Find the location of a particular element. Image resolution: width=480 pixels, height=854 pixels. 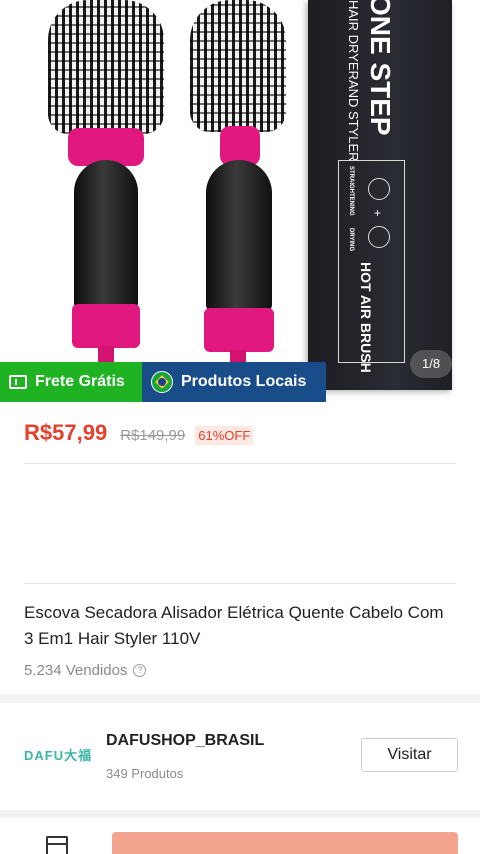

price-row: R$57,99 R$149,99 61%OFF is located at coordinates (139, 433).